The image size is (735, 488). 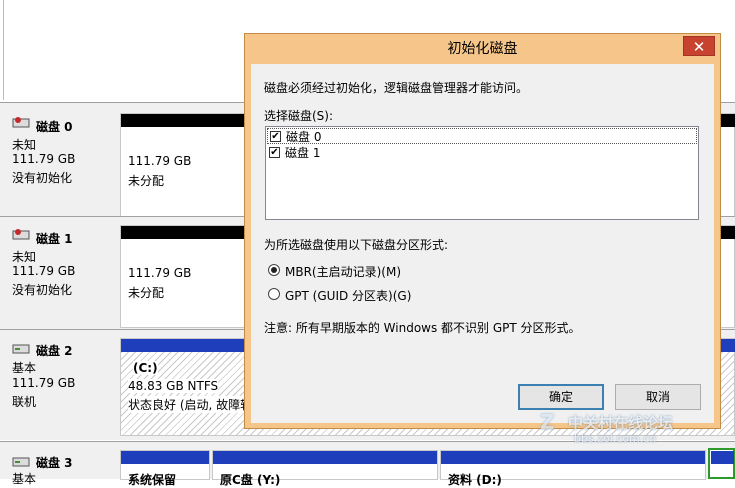 What do you see at coordinates (173, 386) in the screenshot?
I see `partition-size: 48.83 GB NTFS` at bounding box center [173, 386].